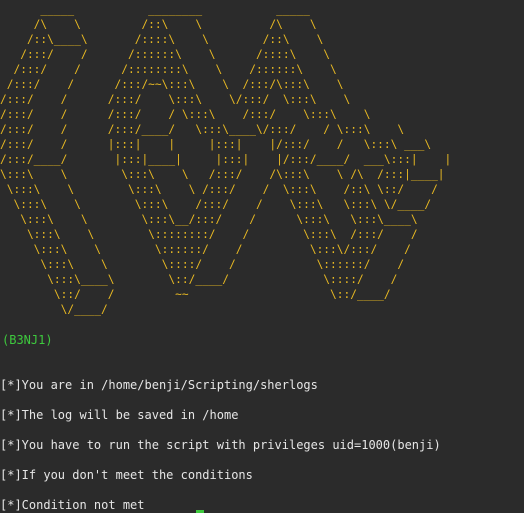  I want to click on output-line-condition-not-met: [*]Condition not met, so click(72, 505).